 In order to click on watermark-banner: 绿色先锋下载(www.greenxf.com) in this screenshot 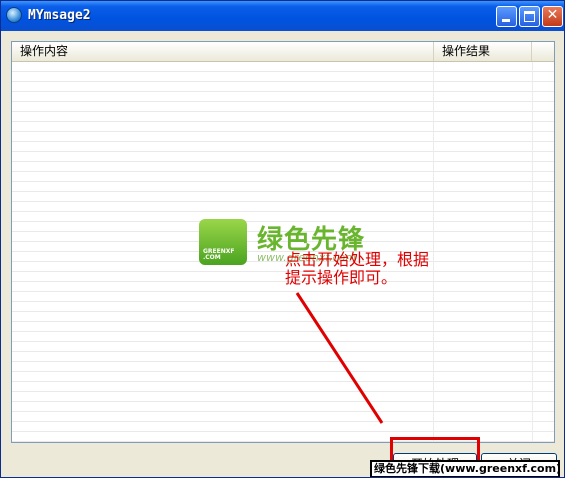, I will do `click(465, 468)`.